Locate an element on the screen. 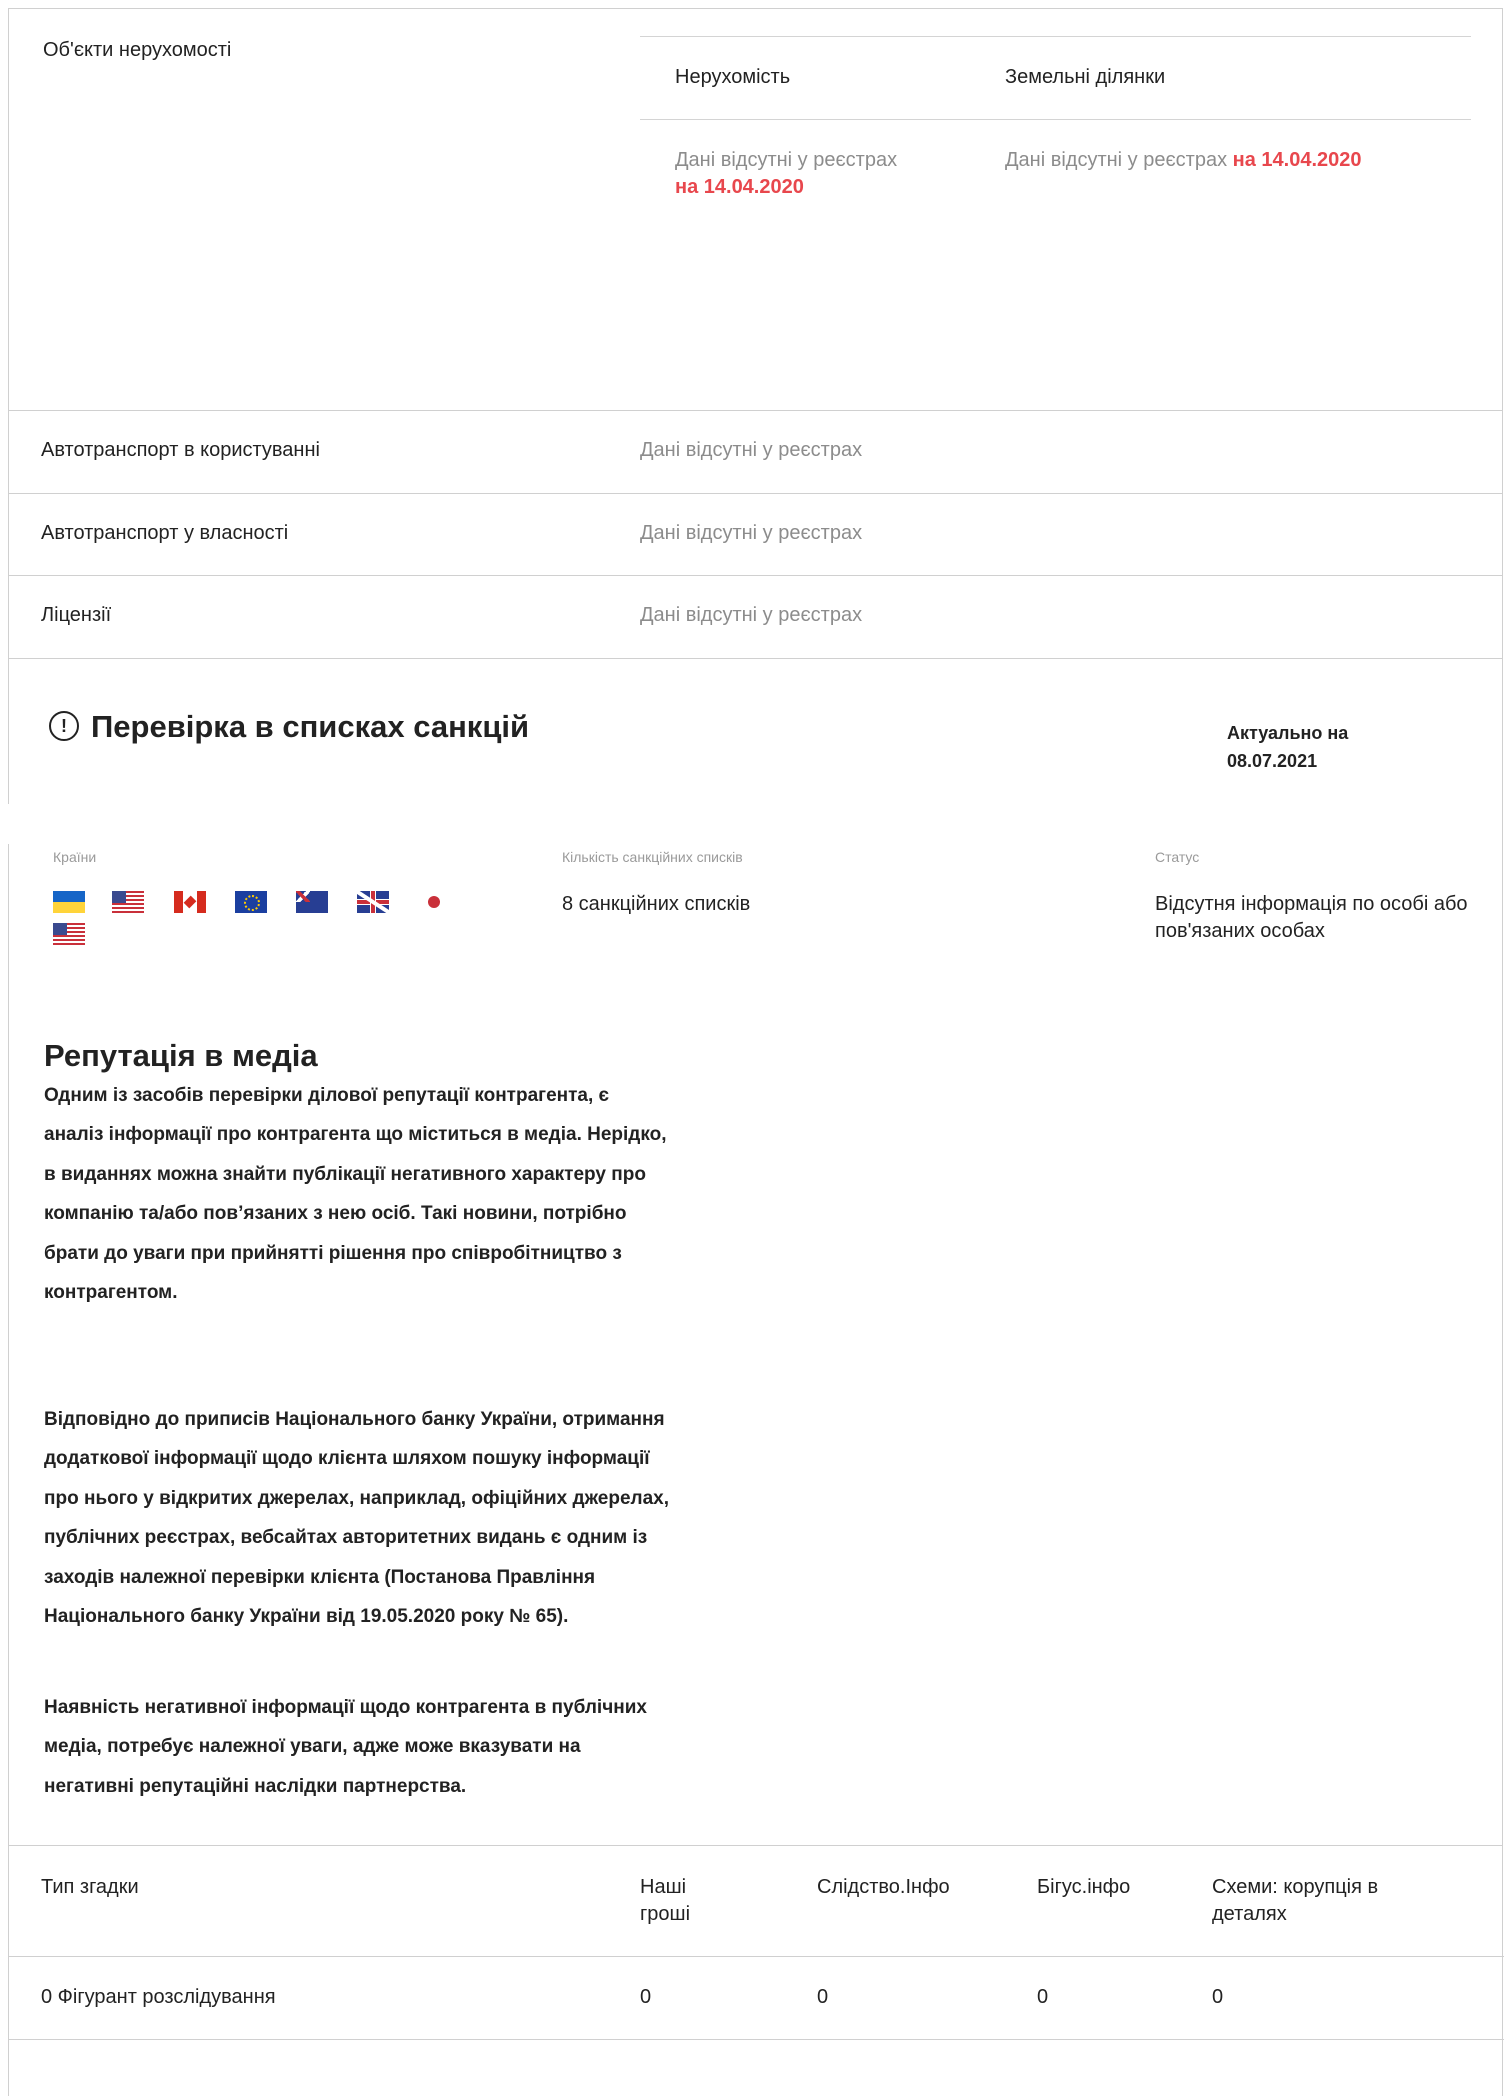 This screenshot has height=2096, width=1512. row-label: Автотранспорт в користуванні is located at coordinates (180, 450).